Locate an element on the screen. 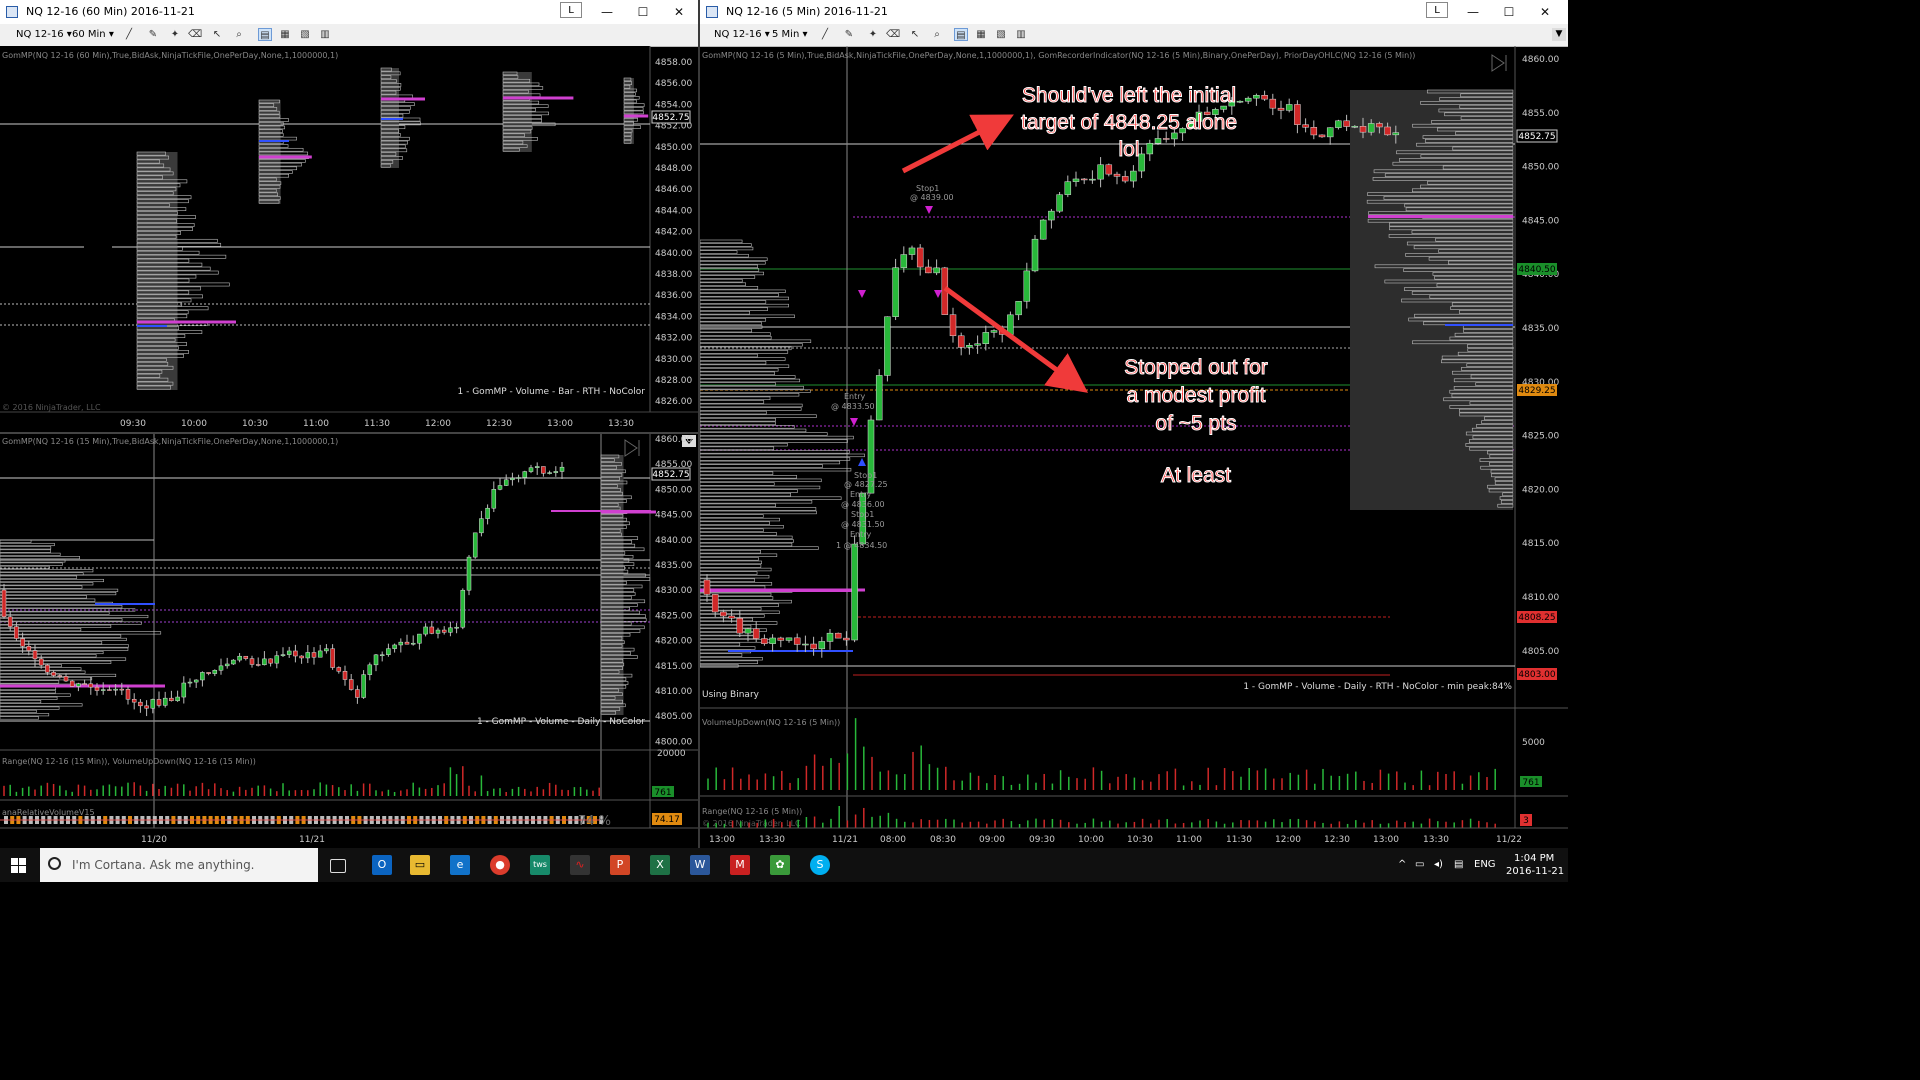  windows-start-icon is located at coordinates (18, 865).